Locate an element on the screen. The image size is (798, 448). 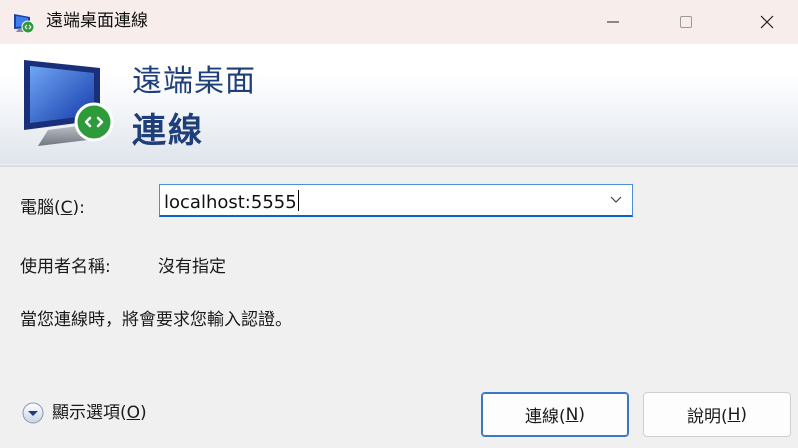
maximize-button is located at coordinates (686, 22).